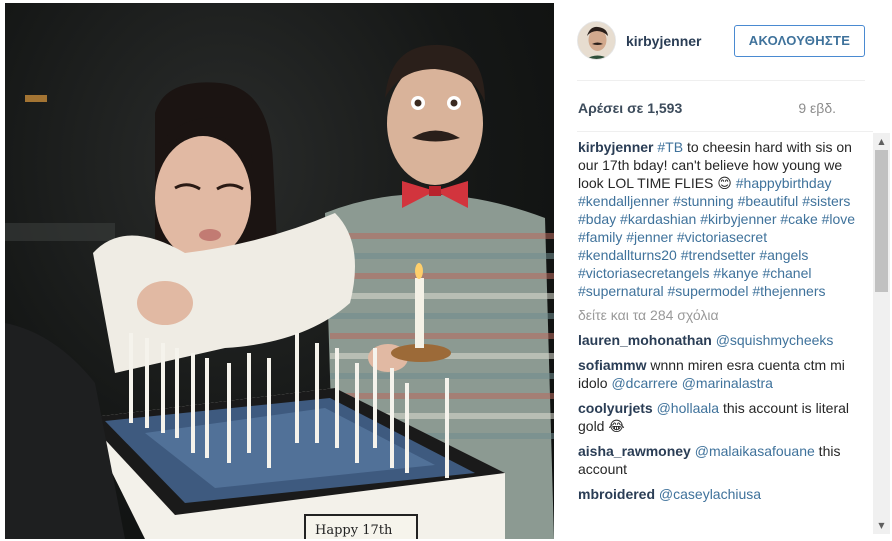  Describe the element at coordinates (634, 451) in the screenshot. I see `comment-username: aisha_rawmoney` at that location.